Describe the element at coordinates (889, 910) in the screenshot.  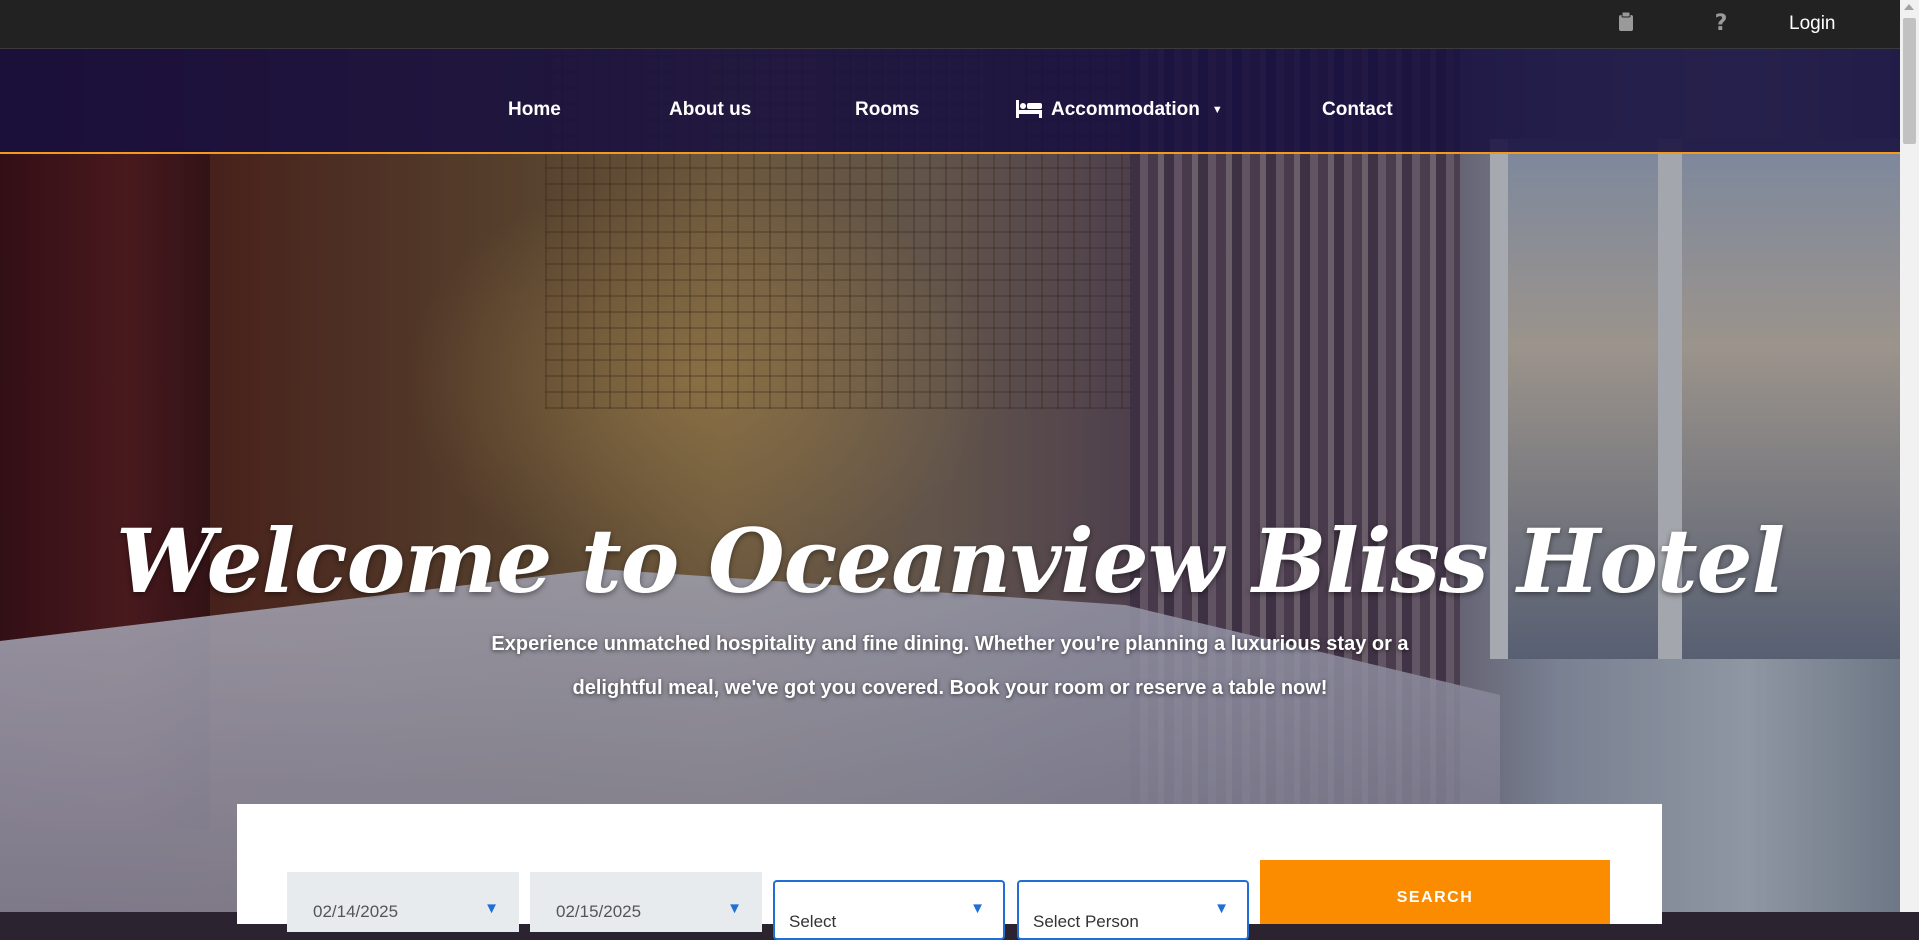
I see `room-select: Select ▼` at that location.